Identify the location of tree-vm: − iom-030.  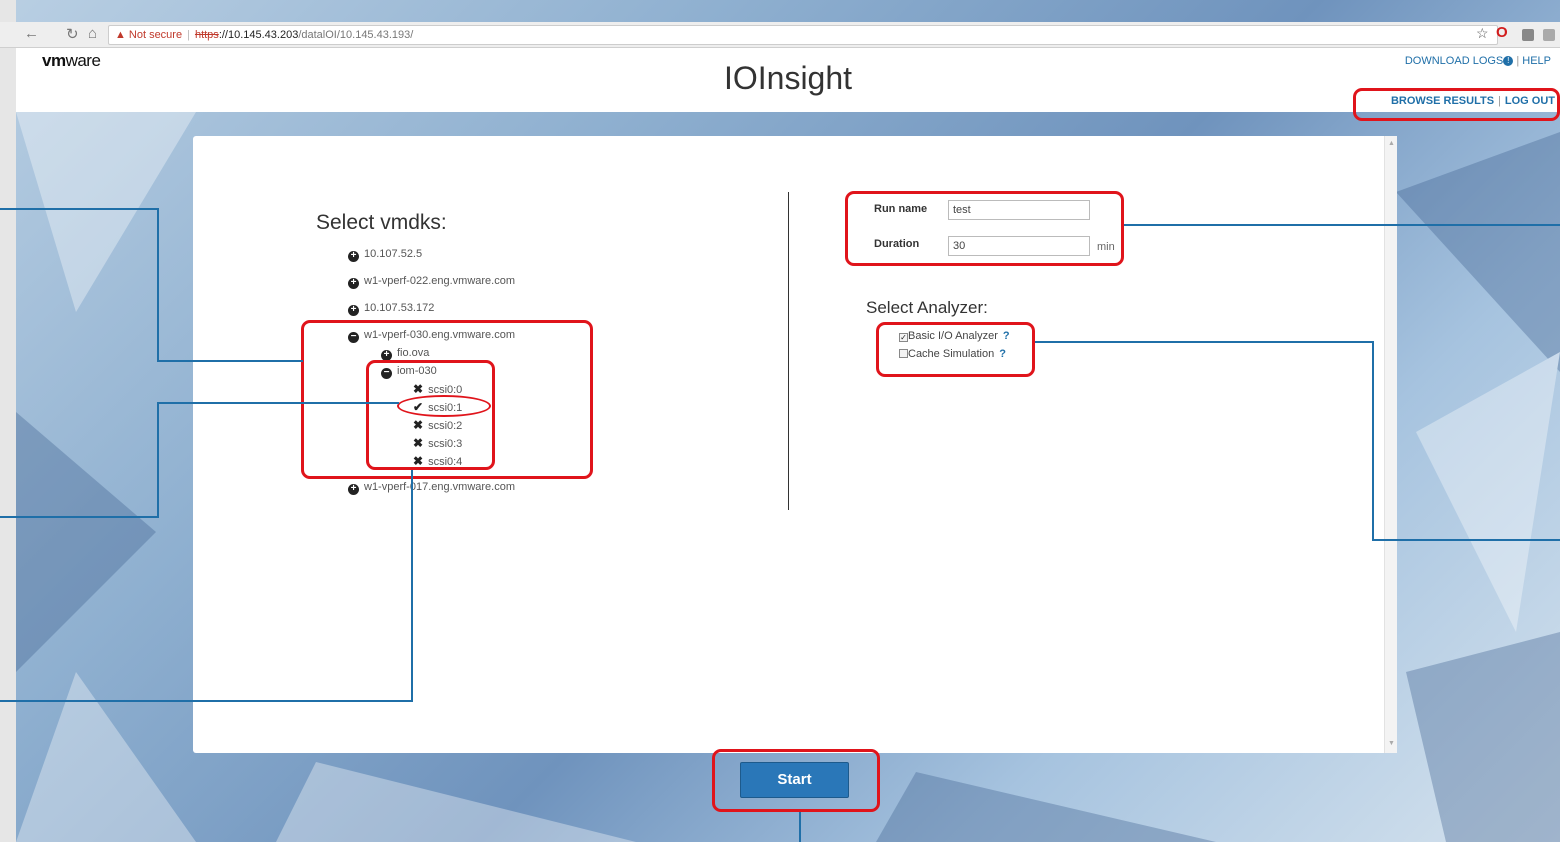
(409, 372).